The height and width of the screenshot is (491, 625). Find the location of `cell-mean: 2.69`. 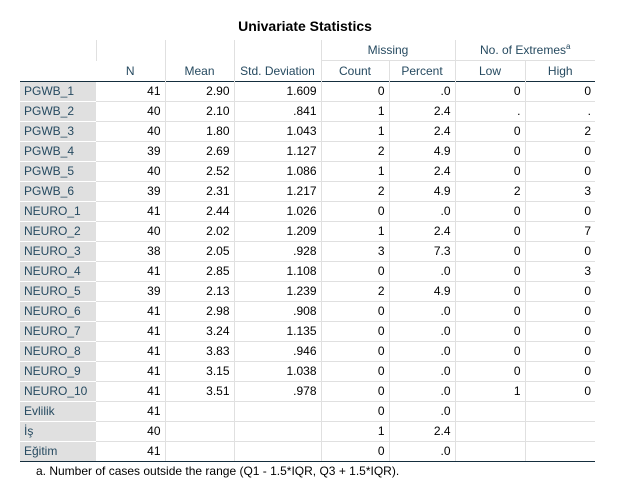

cell-mean: 2.69 is located at coordinates (199, 151).